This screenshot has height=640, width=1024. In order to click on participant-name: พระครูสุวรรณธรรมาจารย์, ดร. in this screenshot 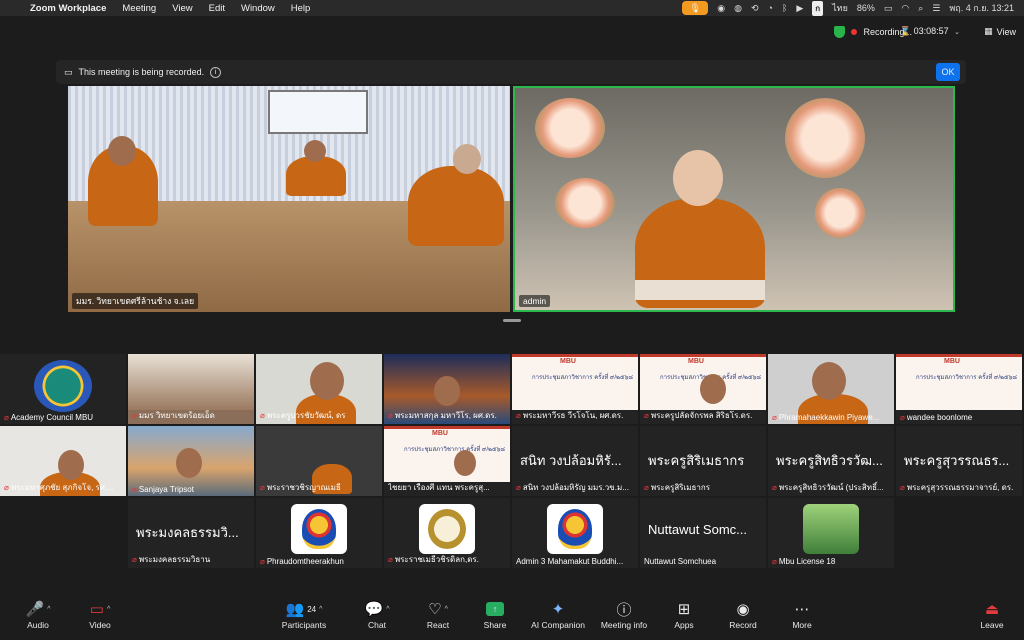, I will do `click(960, 487)`.